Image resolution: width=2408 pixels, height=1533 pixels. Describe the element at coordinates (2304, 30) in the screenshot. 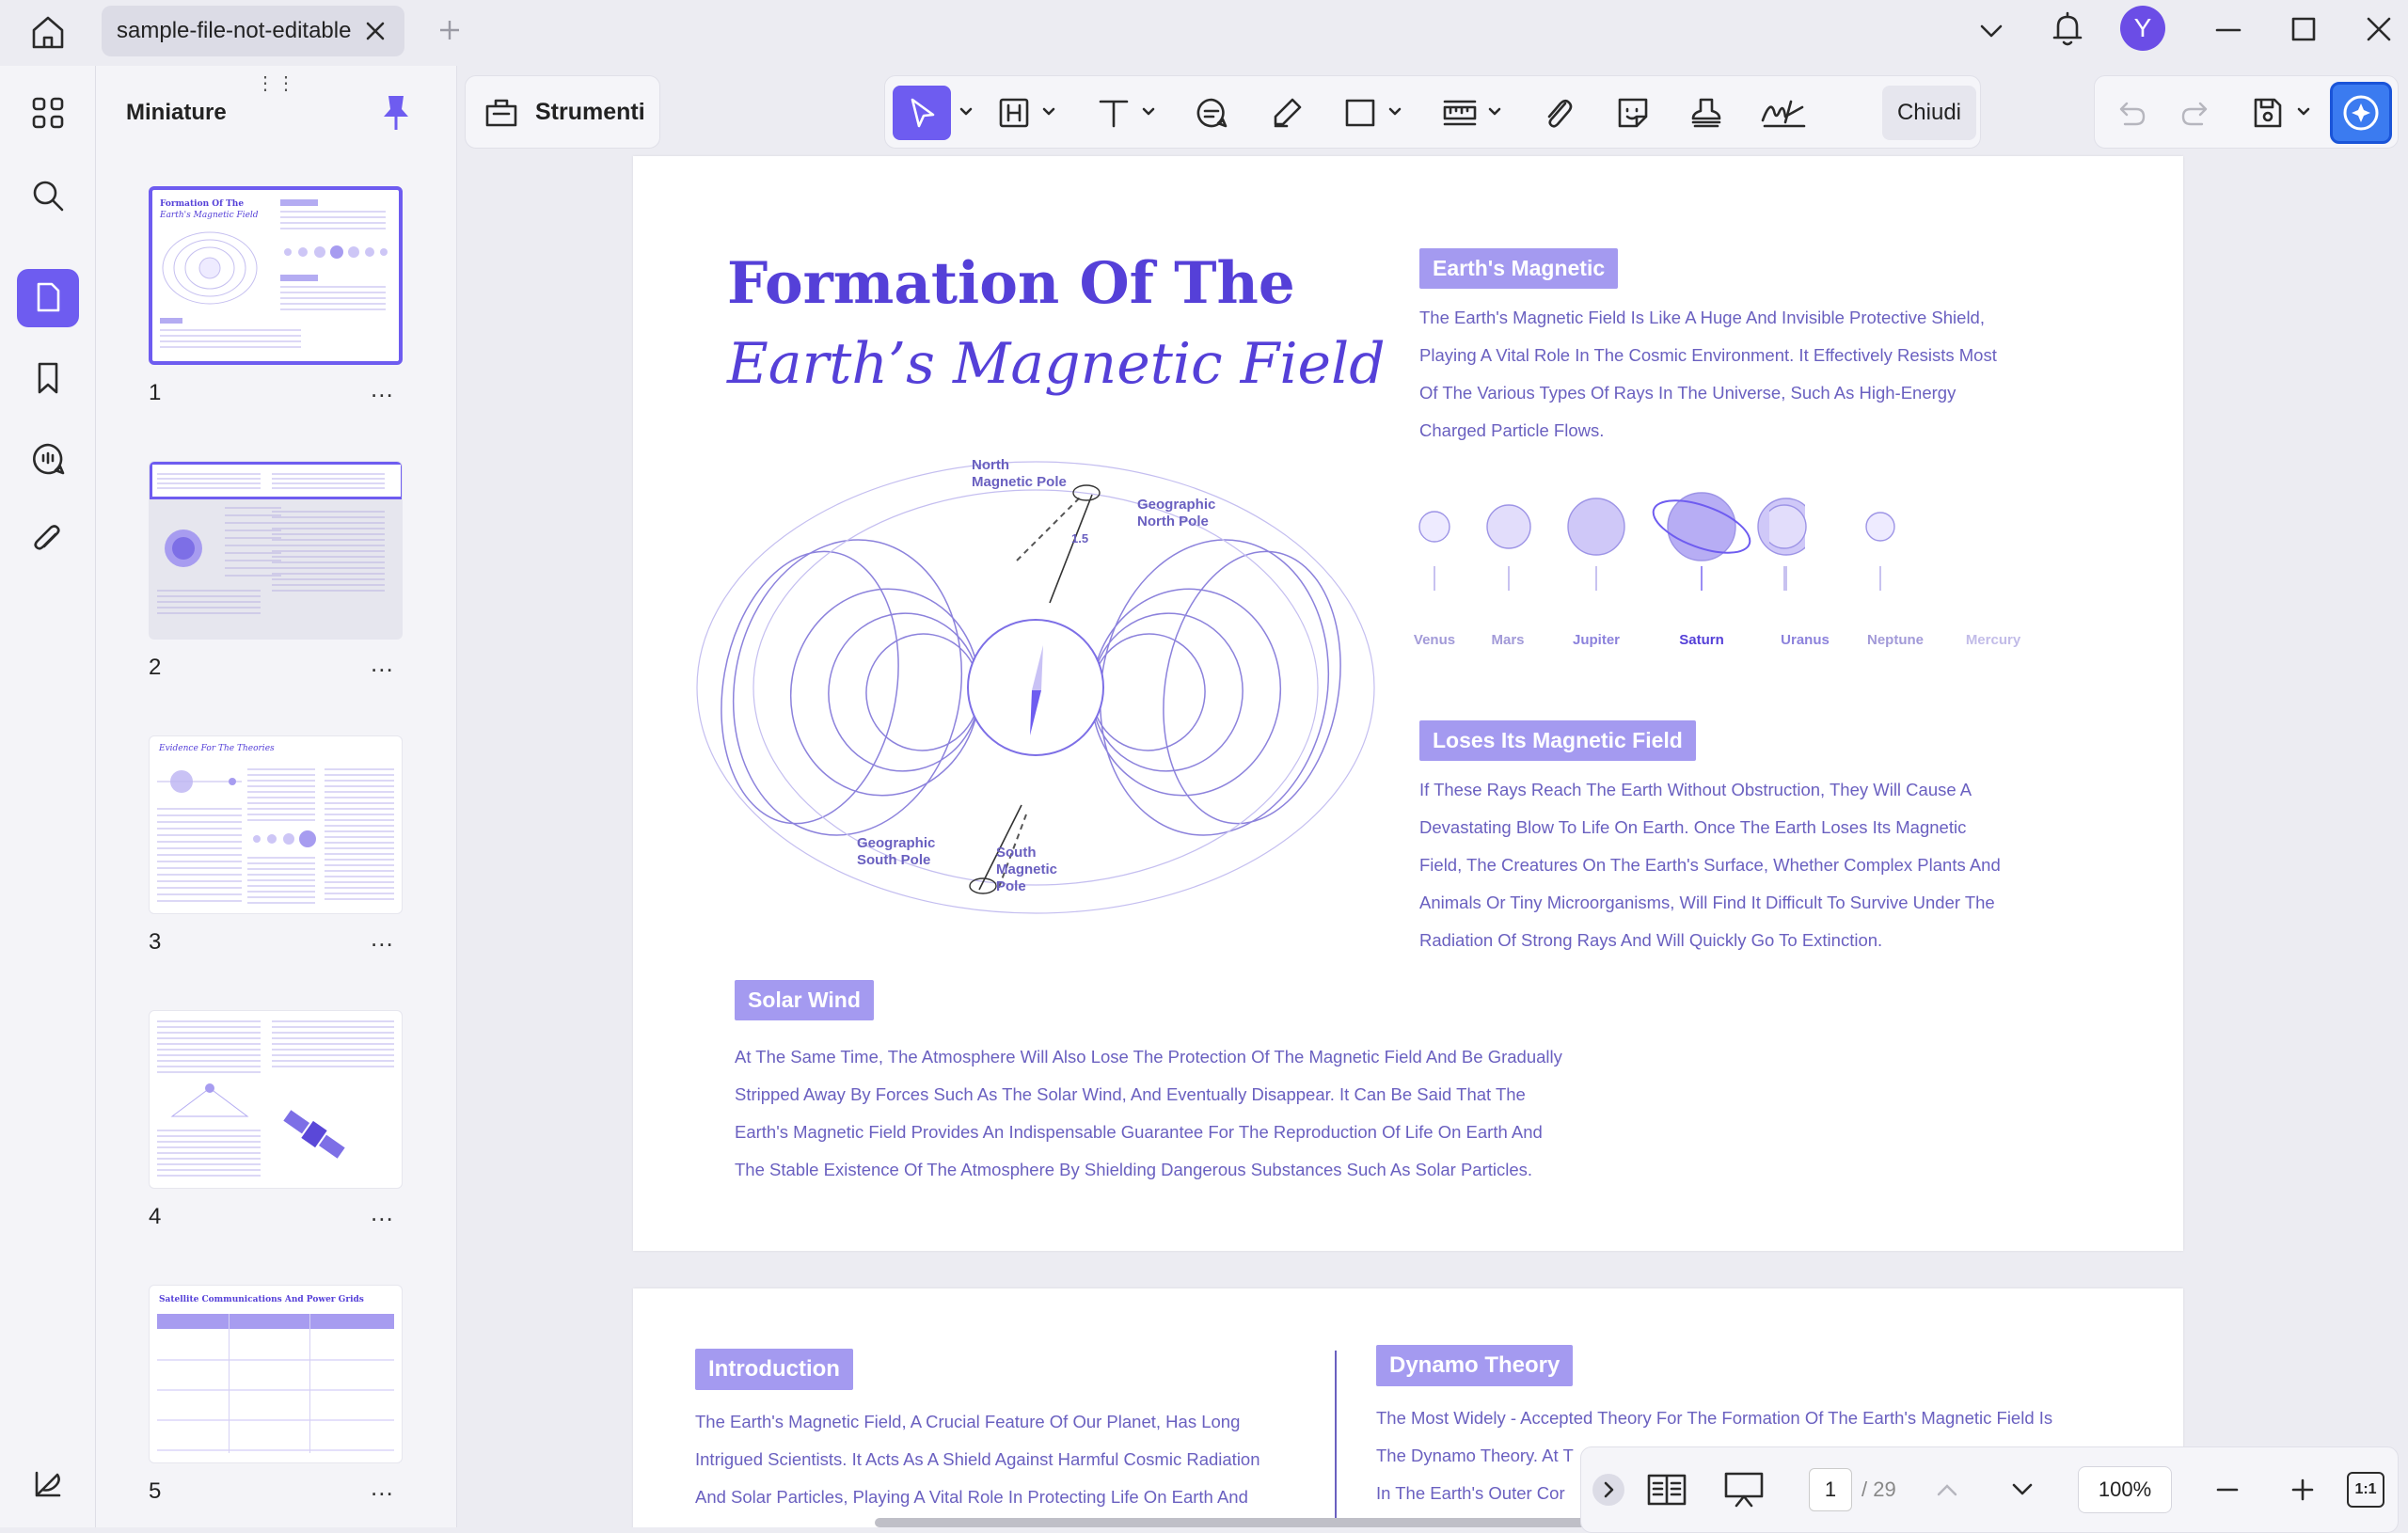

I see `maximize-icon` at that location.